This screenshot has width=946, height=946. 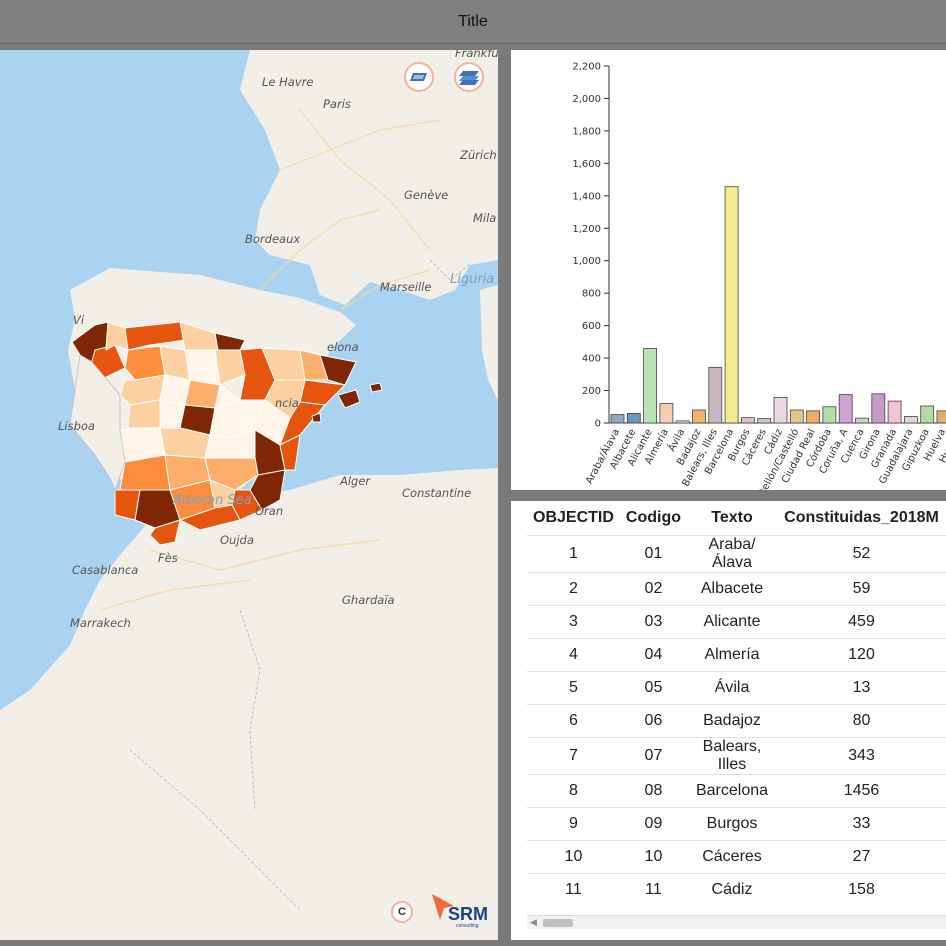 I want to click on table-row: 2 02 Albacete 59, so click(x=736, y=589).